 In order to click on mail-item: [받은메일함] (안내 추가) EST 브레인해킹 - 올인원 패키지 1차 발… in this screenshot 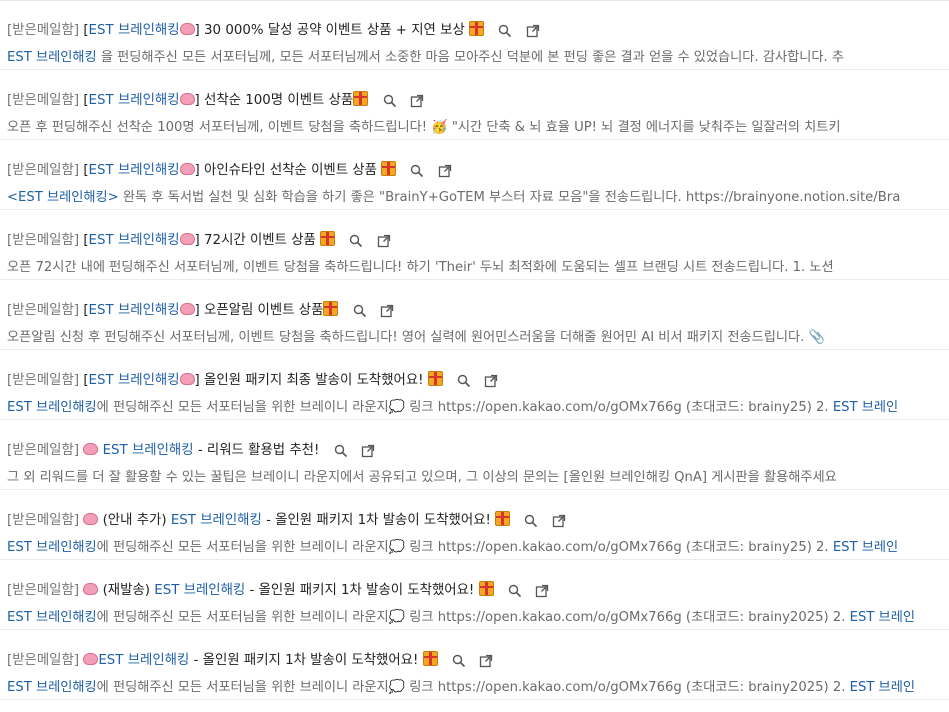, I will do `click(474, 525)`.